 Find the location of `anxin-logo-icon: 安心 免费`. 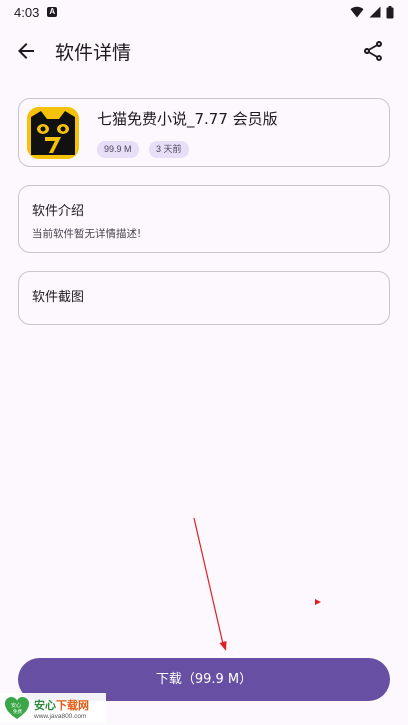

anxin-logo-icon: 安心 免费 is located at coordinates (17, 708).